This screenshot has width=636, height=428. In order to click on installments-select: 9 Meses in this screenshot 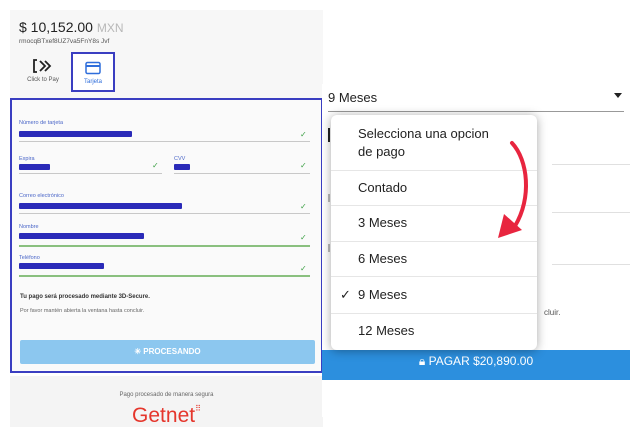, I will do `click(352, 97)`.